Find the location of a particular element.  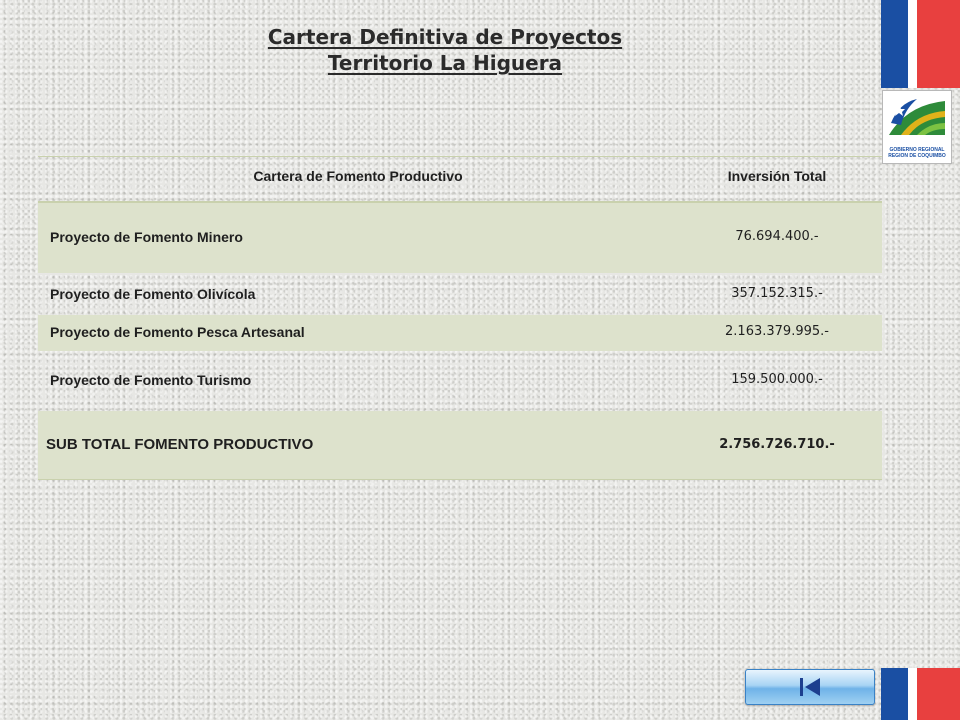

project-amount: 2.163.379.995.- is located at coordinates (777, 331).